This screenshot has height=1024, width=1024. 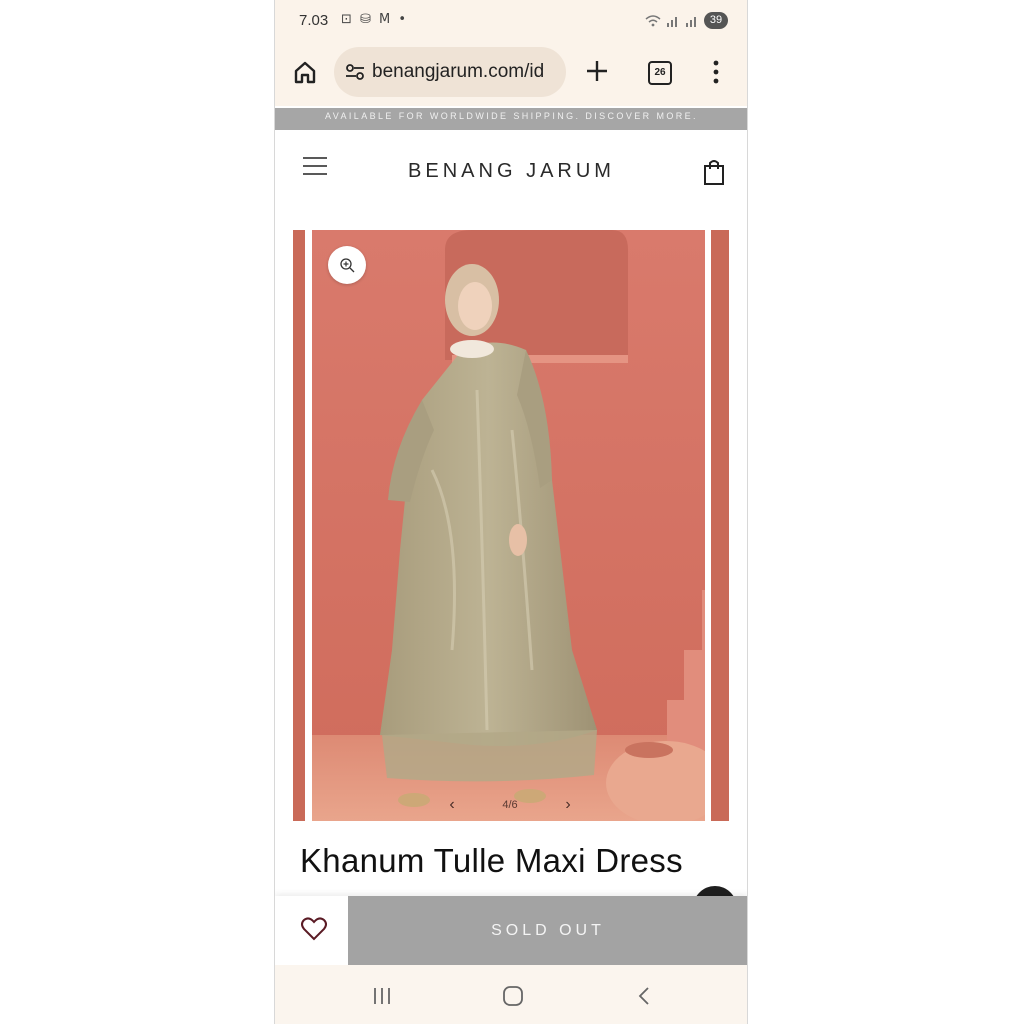 What do you see at coordinates (511, 171) in the screenshot?
I see `brand-logo: BENANG JARUM` at bounding box center [511, 171].